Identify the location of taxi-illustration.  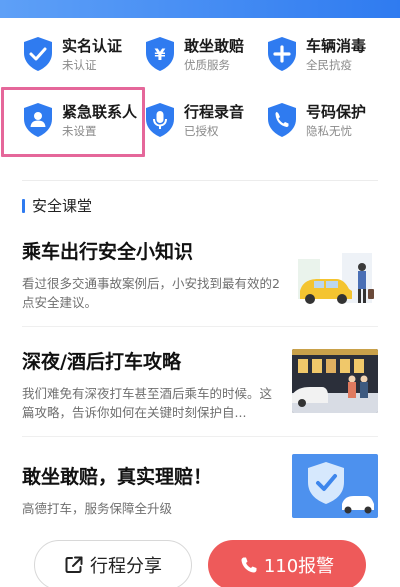
(335, 281).